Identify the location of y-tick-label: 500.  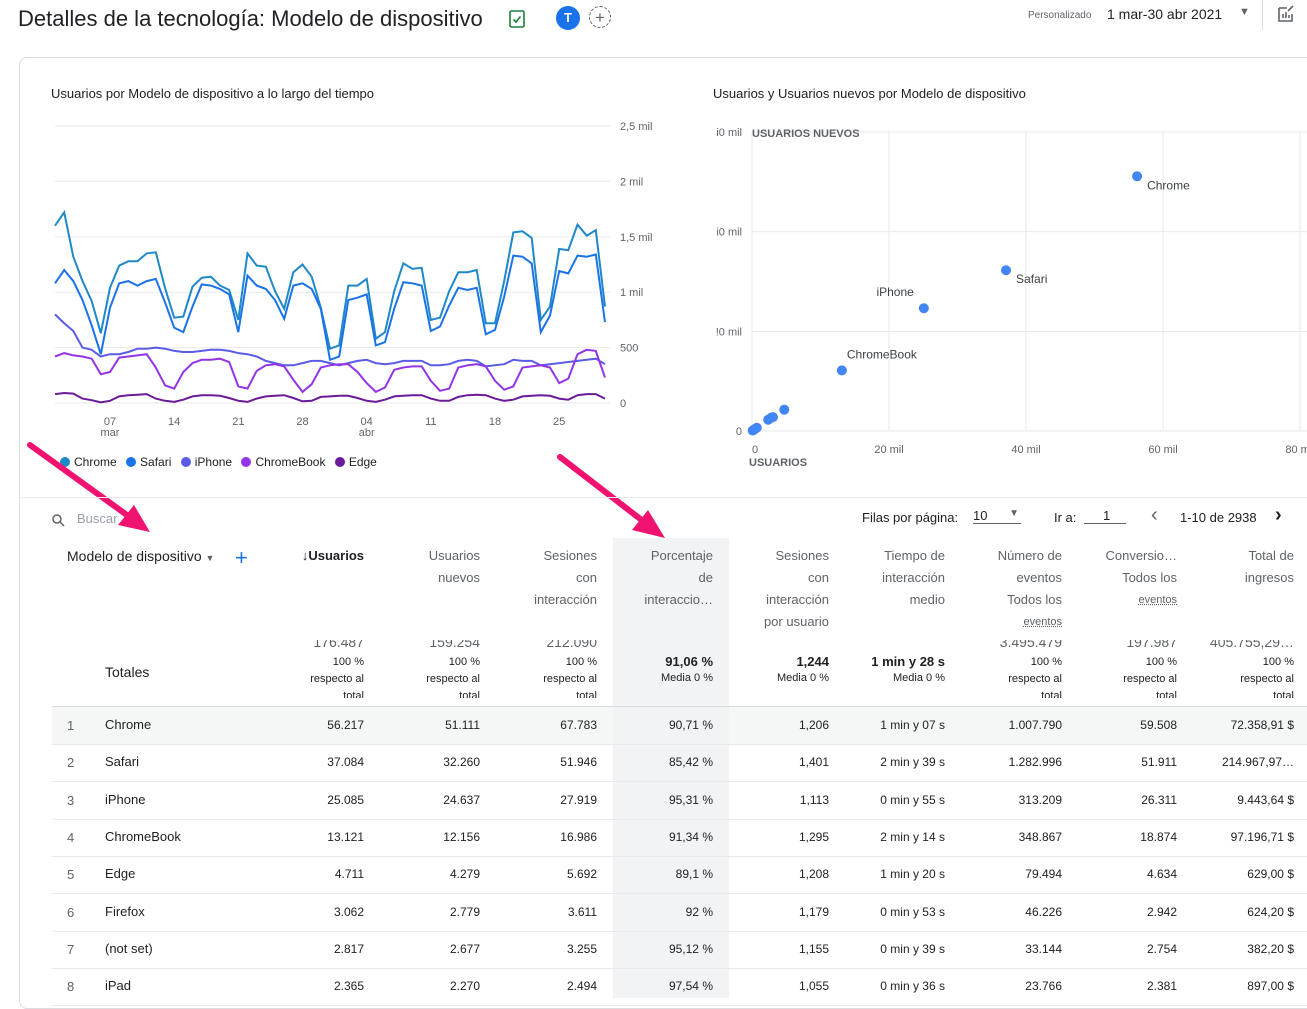
(629, 349).